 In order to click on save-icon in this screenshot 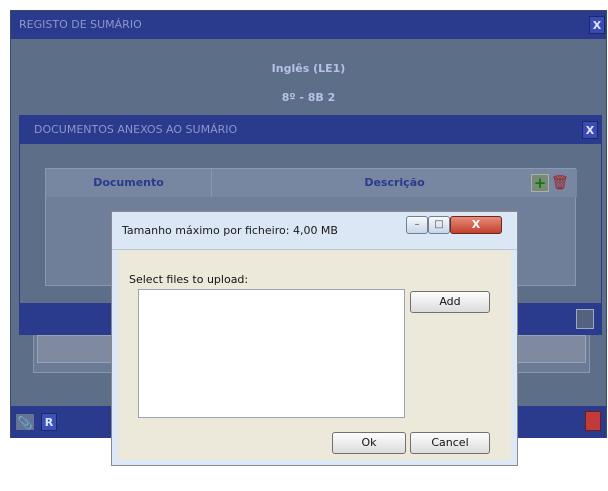, I will do `click(585, 319)`.